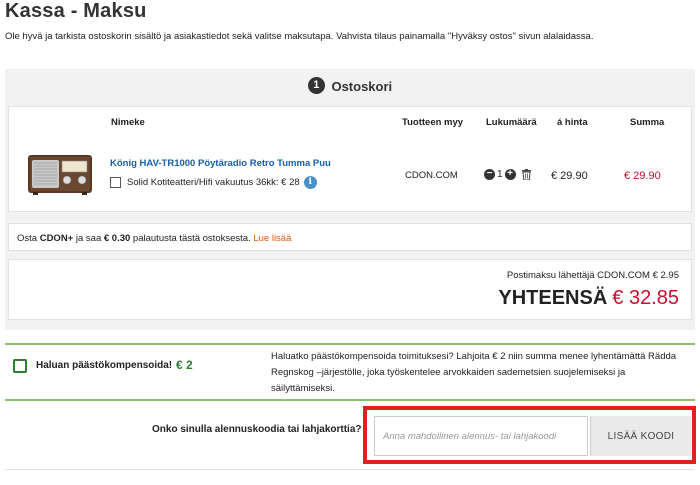 The image size is (700, 485). I want to click on cart-title: Ostoskori, so click(362, 87).